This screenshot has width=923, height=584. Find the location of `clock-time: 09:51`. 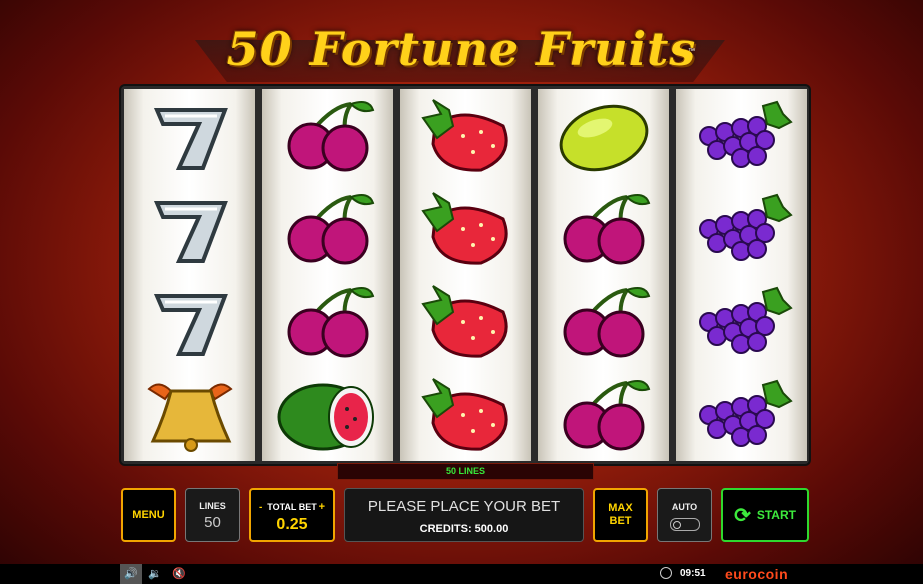

clock-time: 09:51 is located at coordinates (693, 573).